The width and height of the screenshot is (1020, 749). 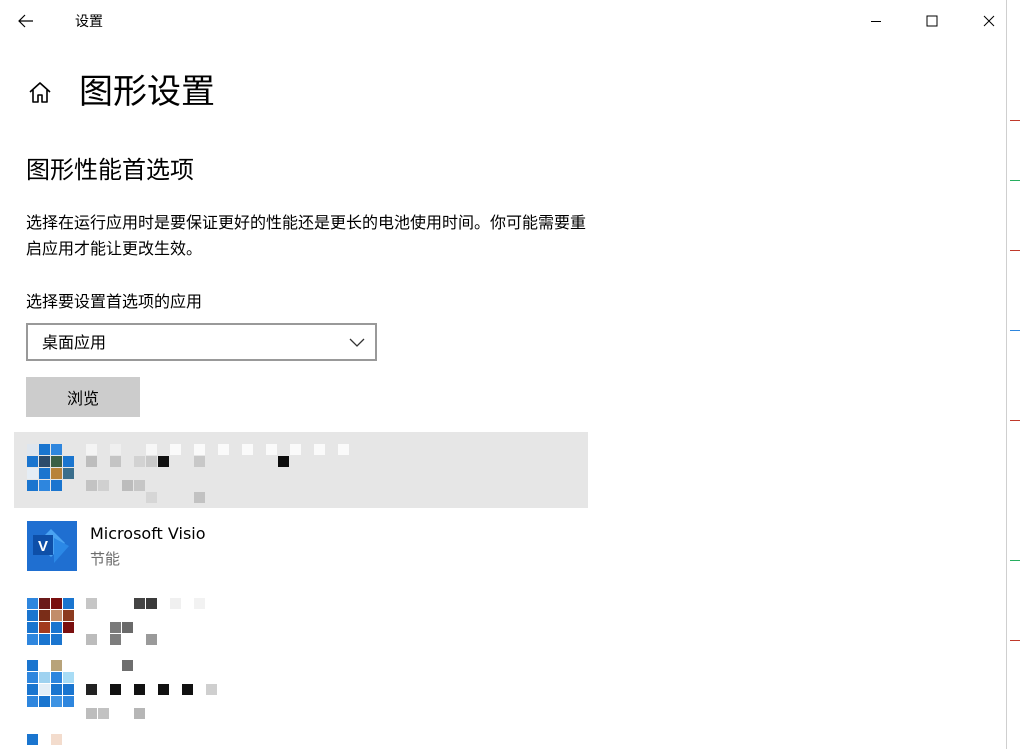 What do you see at coordinates (43, 546) in the screenshot?
I see `svg-text: V` at bounding box center [43, 546].